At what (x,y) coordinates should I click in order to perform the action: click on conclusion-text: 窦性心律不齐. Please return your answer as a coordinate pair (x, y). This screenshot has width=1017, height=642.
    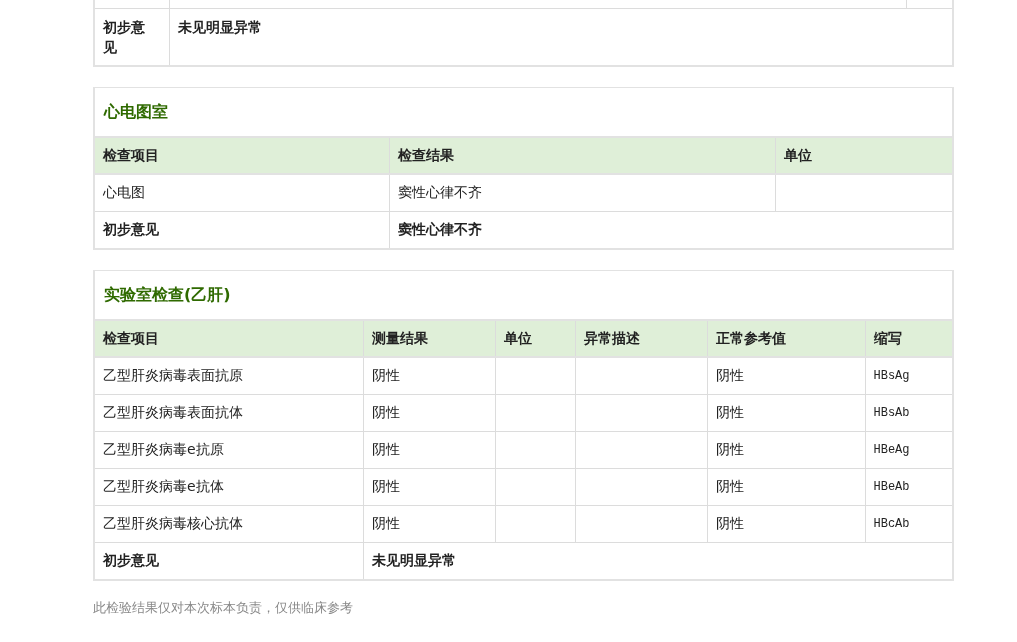
    Looking at the image, I should click on (670, 229).